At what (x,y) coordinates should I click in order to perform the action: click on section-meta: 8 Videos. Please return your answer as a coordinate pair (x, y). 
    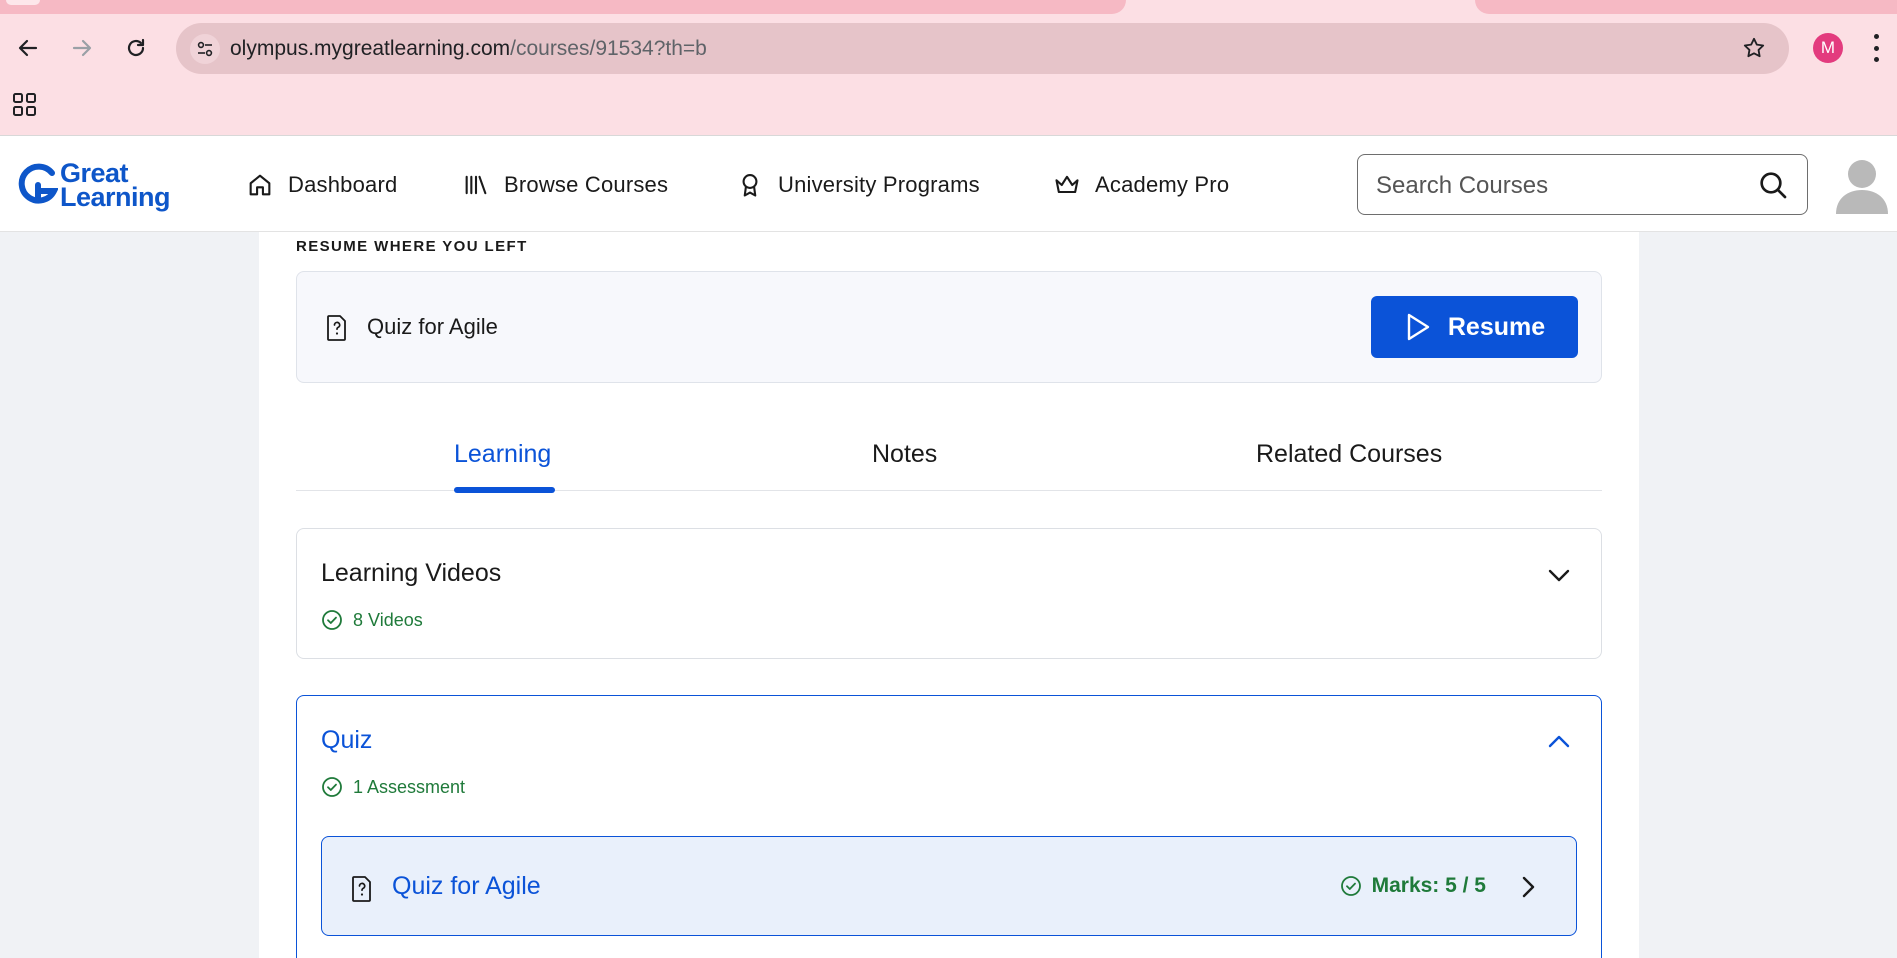
    Looking at the image, I should click on (372, 620).